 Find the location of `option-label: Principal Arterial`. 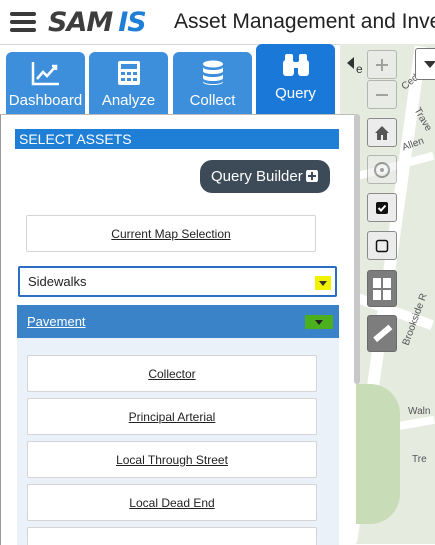

option-label: Principal Arterial is located at coordinates (172, 417).